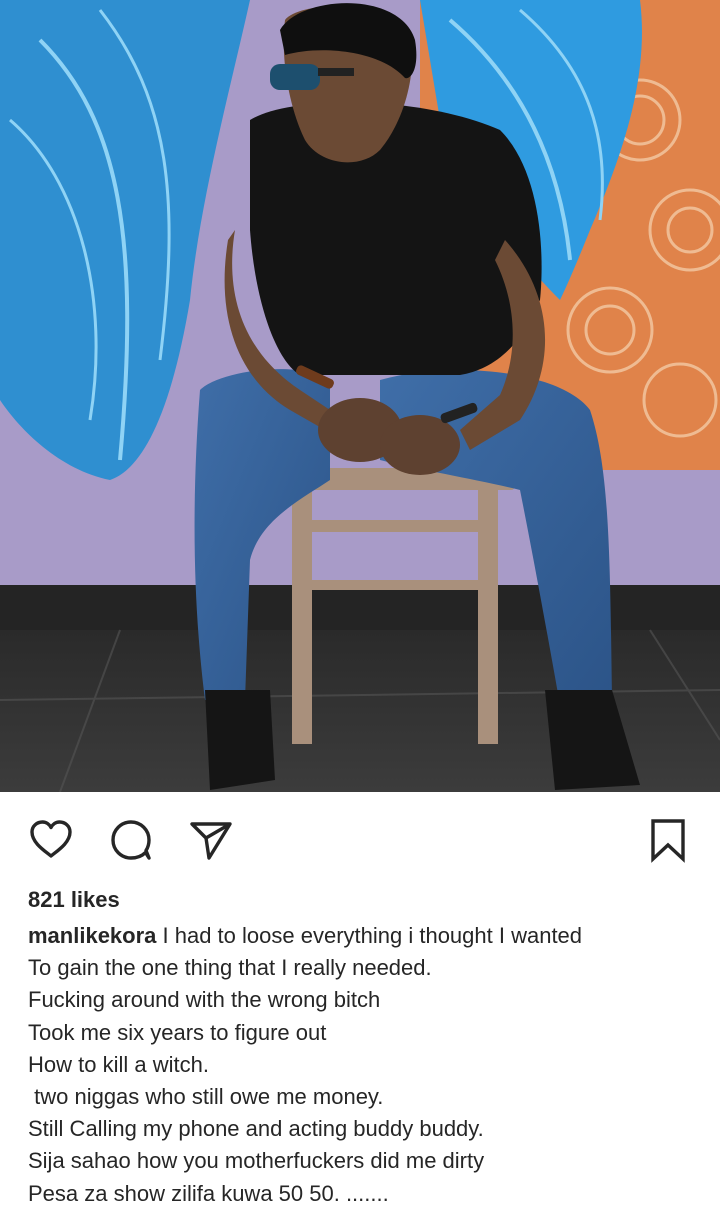 Image resolution: width=720 pixels, height=1212 pixels. Describe the element at coordinates (206, 1097) in the screenshot. I see `caption-line: two niggas who still owe me money.` at that location.